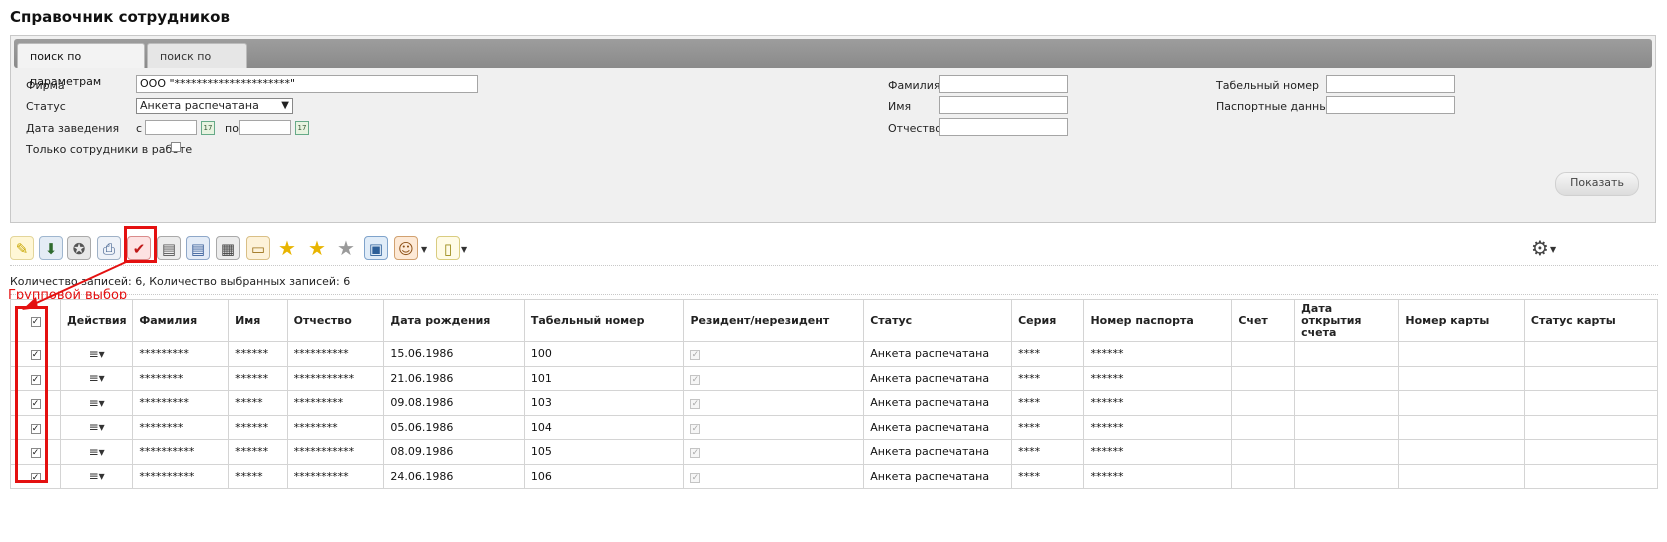  What do you see at coordinates (1390, 105) in the screenshot?
I see `passport-input` at bounding box center [1390, 105].